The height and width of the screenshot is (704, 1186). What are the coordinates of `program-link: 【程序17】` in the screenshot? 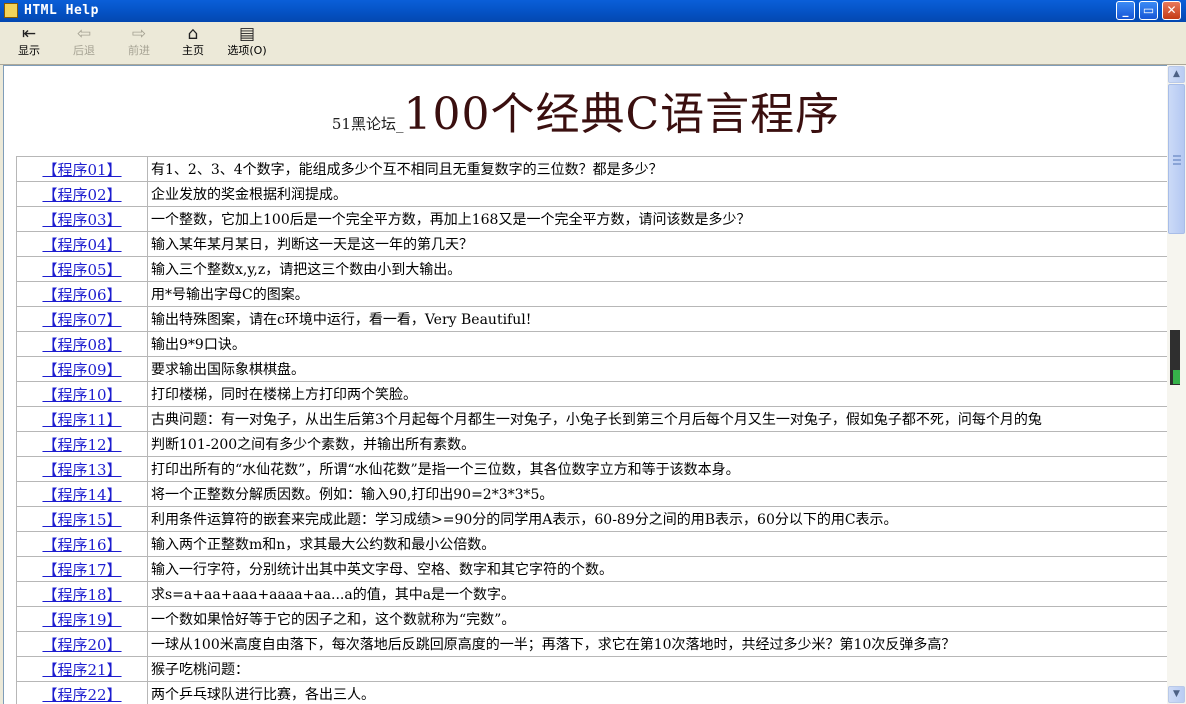 It's located at (81, 570).